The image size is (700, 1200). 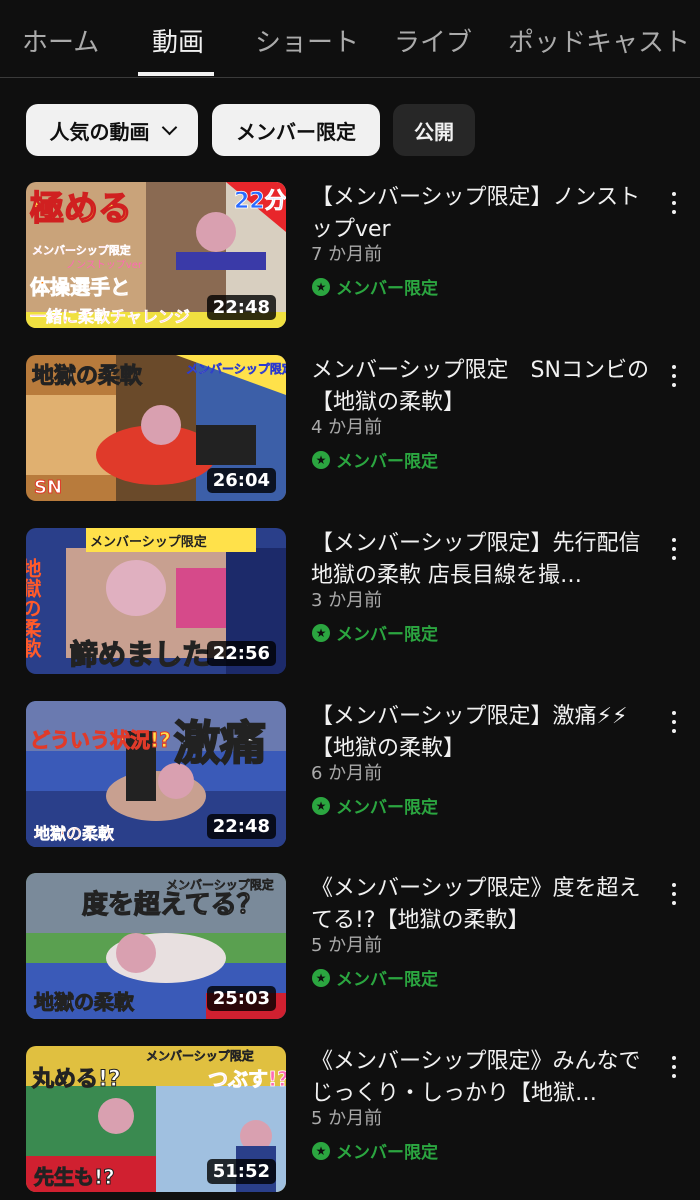 I want to click on video-thumbnail: どういう状況!? 激痛 地獄の柔軟 22:48, so click(x=156, y=774).